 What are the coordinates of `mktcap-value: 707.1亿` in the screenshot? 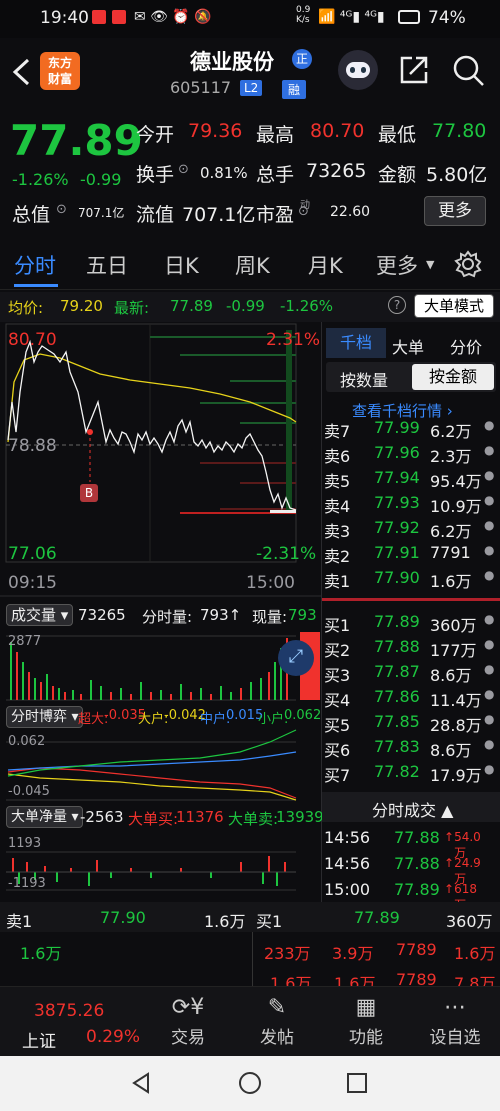 It's located at (101, 213).